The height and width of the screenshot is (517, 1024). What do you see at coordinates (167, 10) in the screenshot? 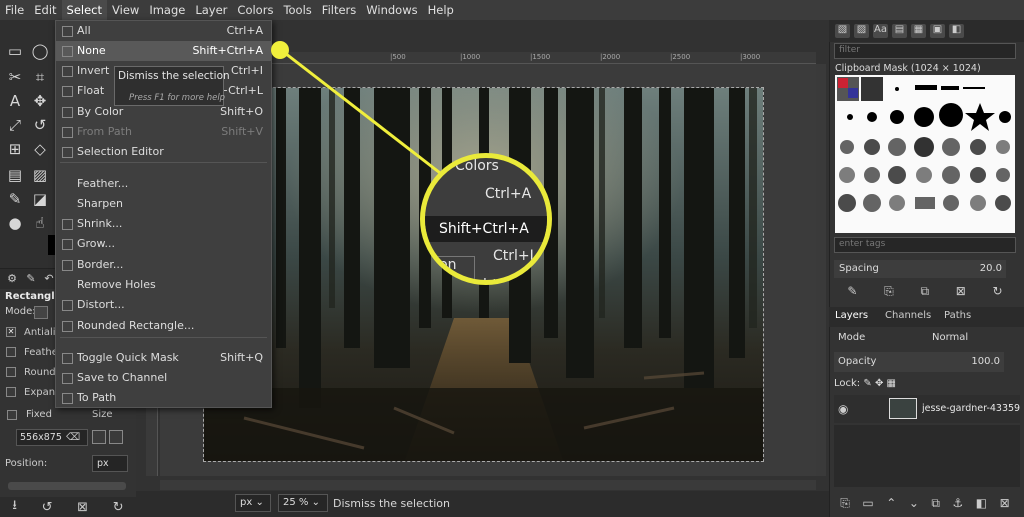
I see `menu-image: Image` at bounding box center [167, 10].